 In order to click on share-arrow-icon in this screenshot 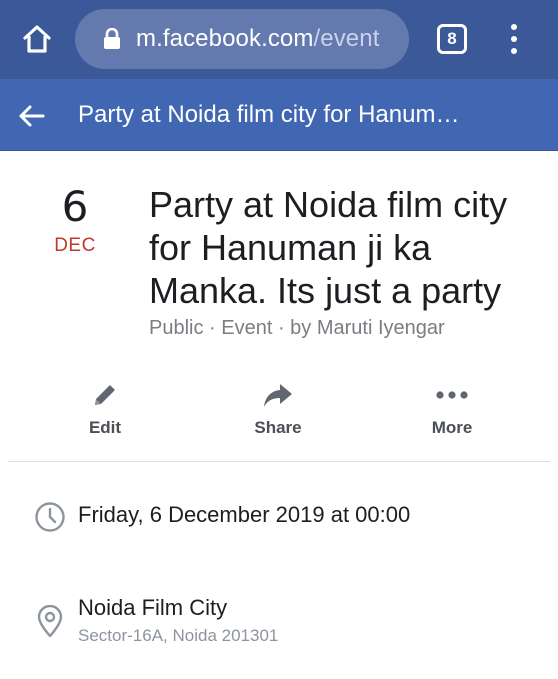, I will do `click(278, 395)`.